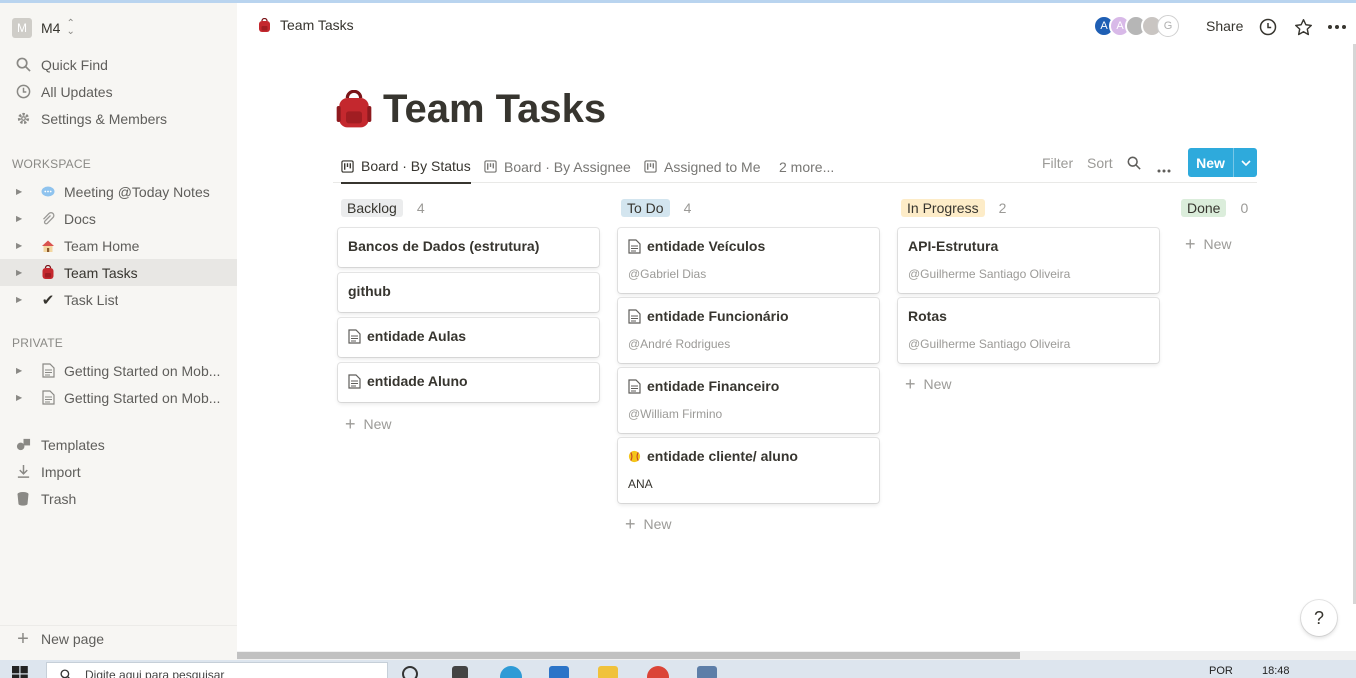  I want to click on new-button-label: New, so click(1210, 162).